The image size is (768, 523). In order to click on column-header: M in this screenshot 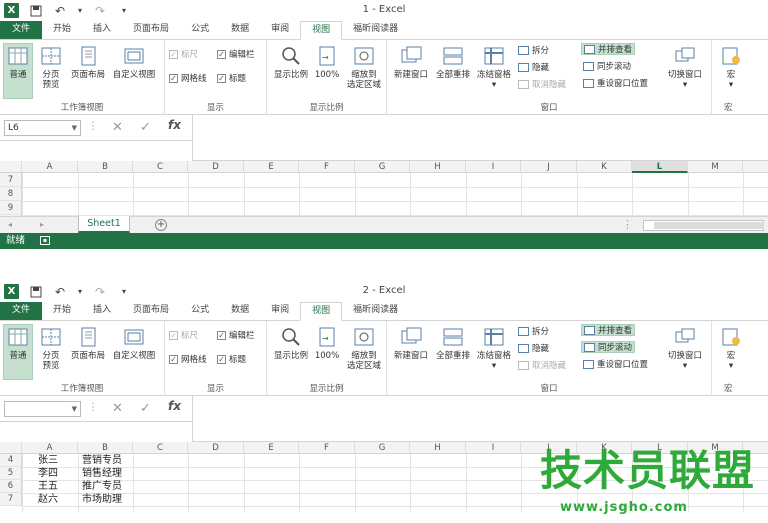, I will do `click(715, 167)`.